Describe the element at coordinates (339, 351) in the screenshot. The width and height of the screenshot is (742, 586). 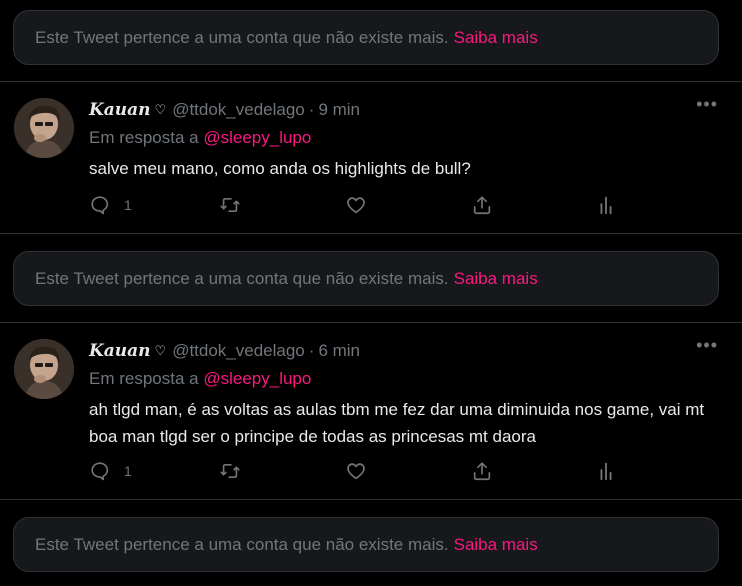
I see `timestamp: 6 min` at that location.